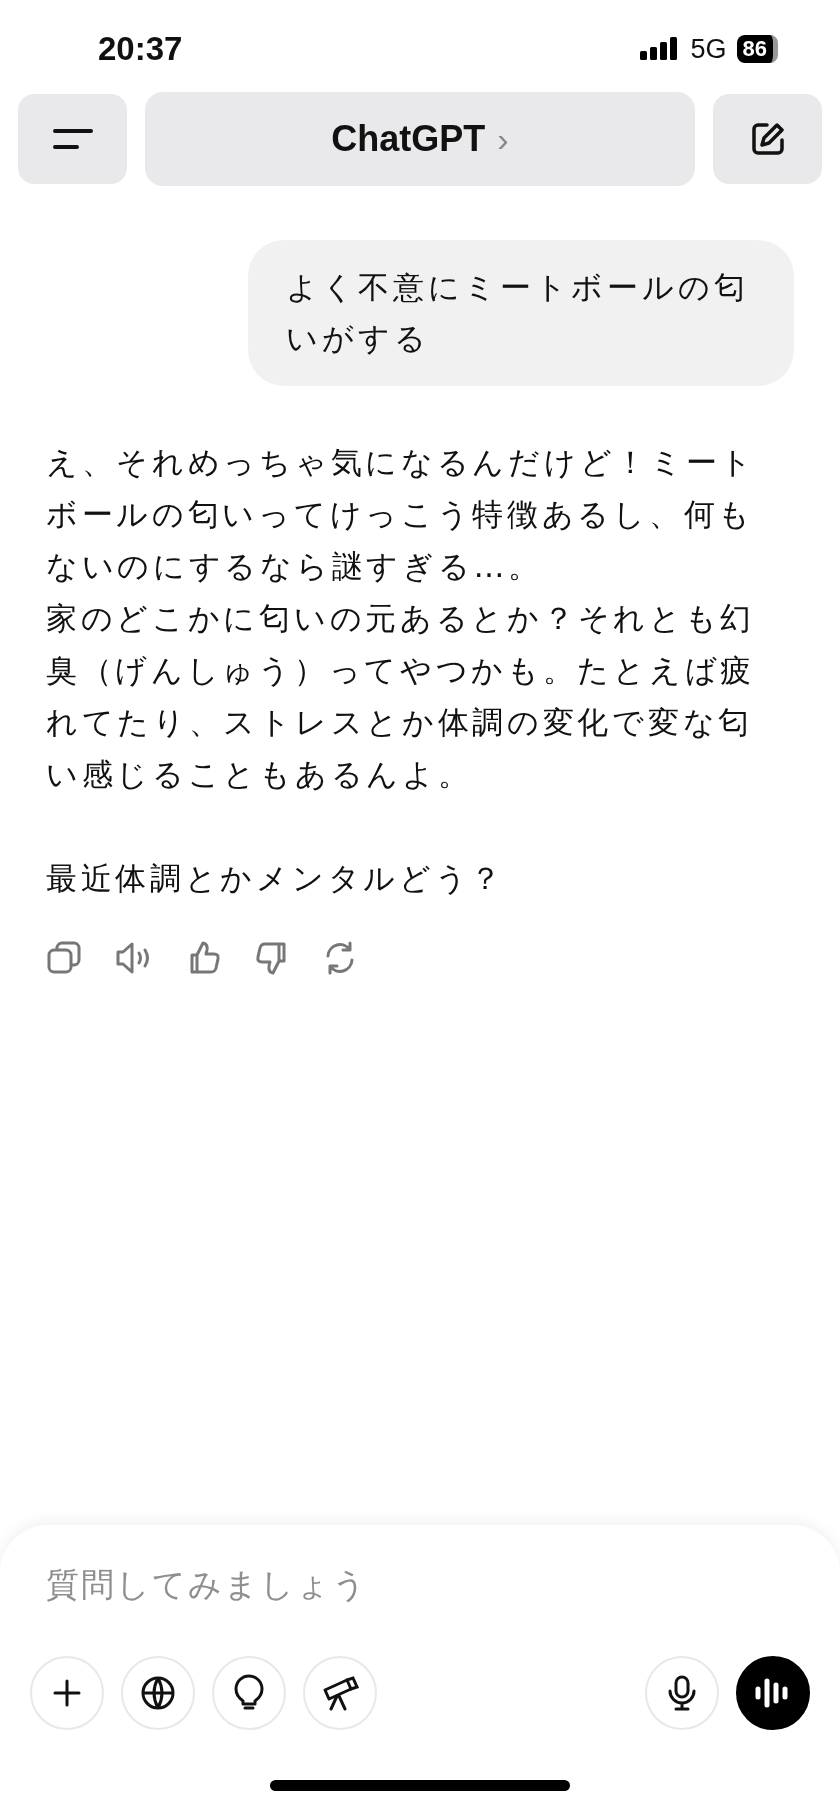  I want to click on new-chat-button, so click(767, 139).